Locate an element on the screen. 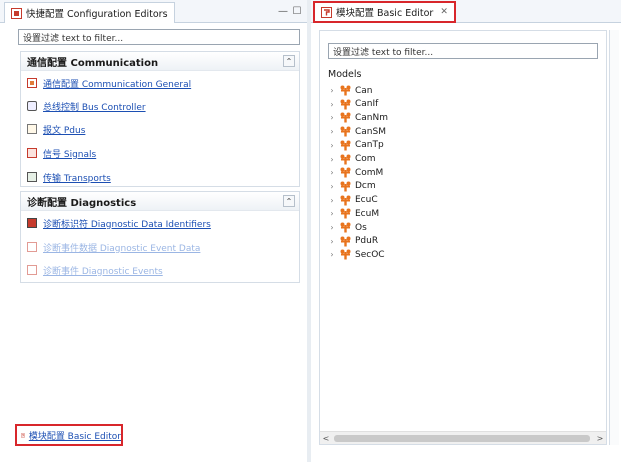 The image size is (621, 462). left-tab-bar: 快捷配置 Configuration Editors — ☐ is located at coordinates (153, 11).